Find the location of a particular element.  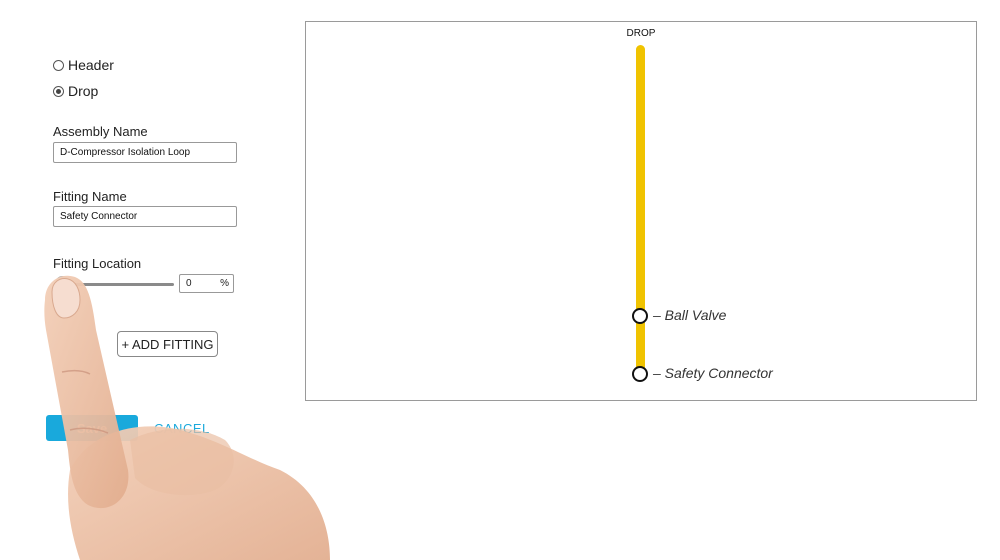

drop-pipe is located at coordinates (640, 210).